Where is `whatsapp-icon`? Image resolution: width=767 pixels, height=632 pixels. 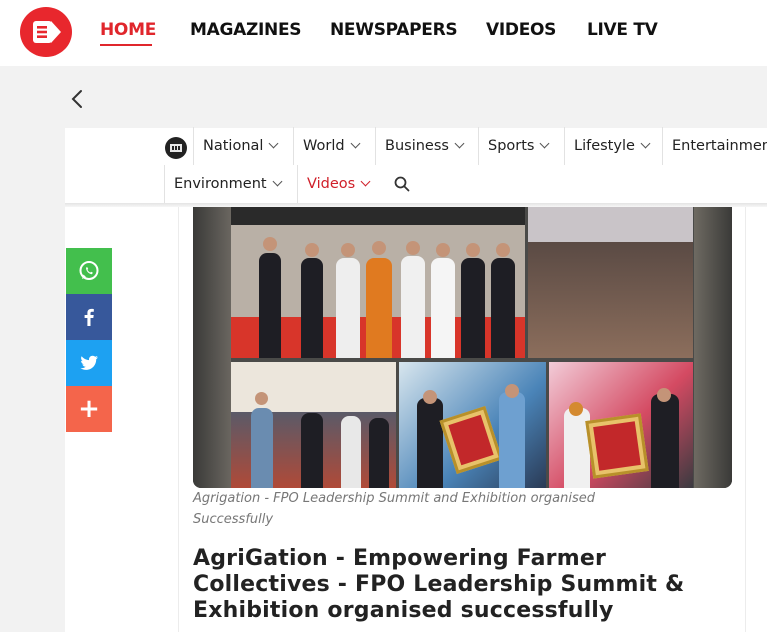
whatsapp-icon is located at coordinates (89, 270).